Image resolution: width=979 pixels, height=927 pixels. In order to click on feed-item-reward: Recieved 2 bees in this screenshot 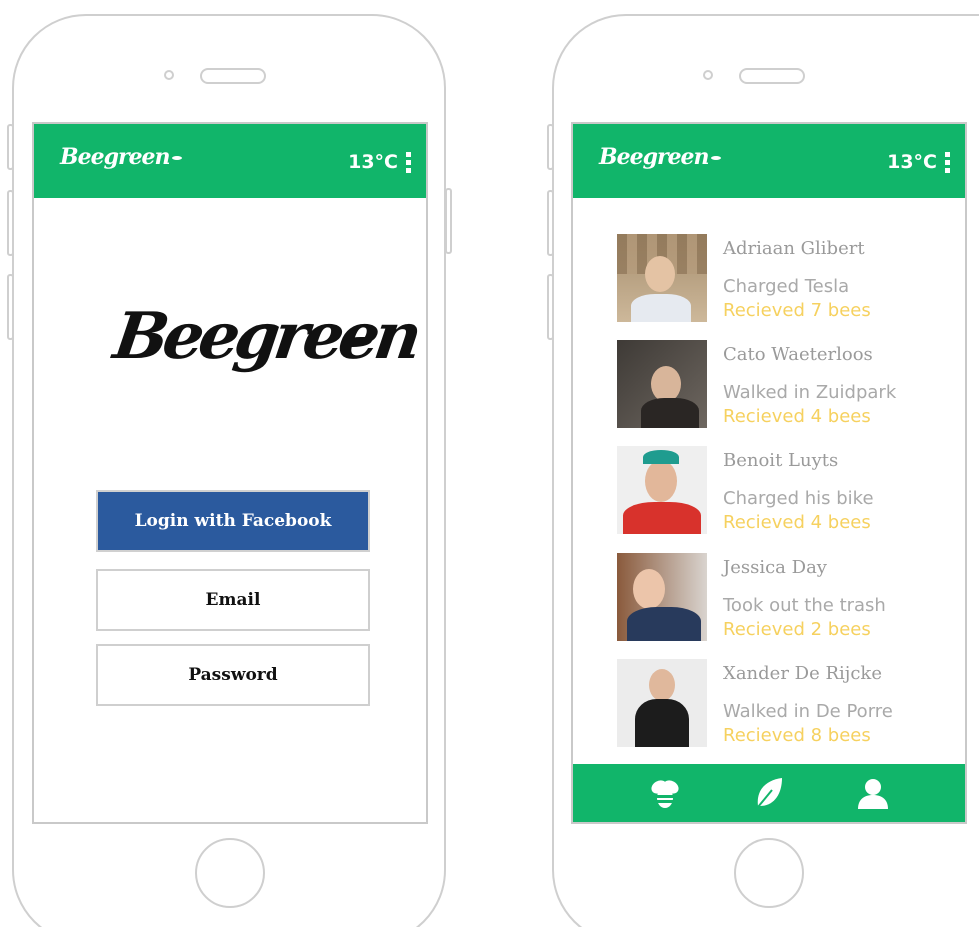, I will do `click(797, 629)`.